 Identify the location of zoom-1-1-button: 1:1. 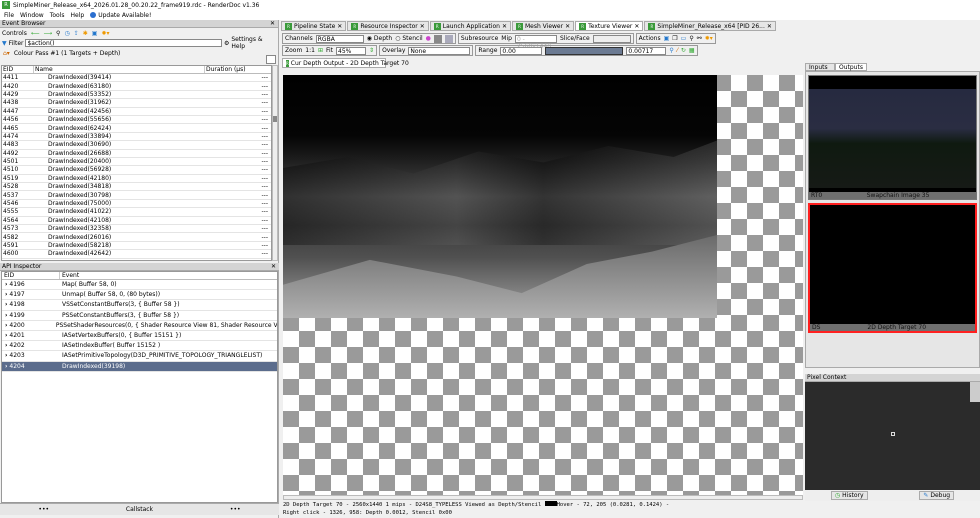
(310, 50).